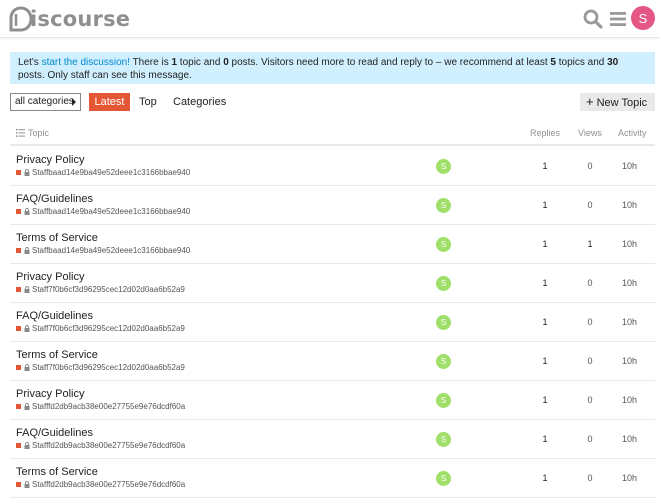 Image resolution: width=660 pixels, height=500 pixels. I want to click on new-topic-button: + New Topic, so click(617, 102).